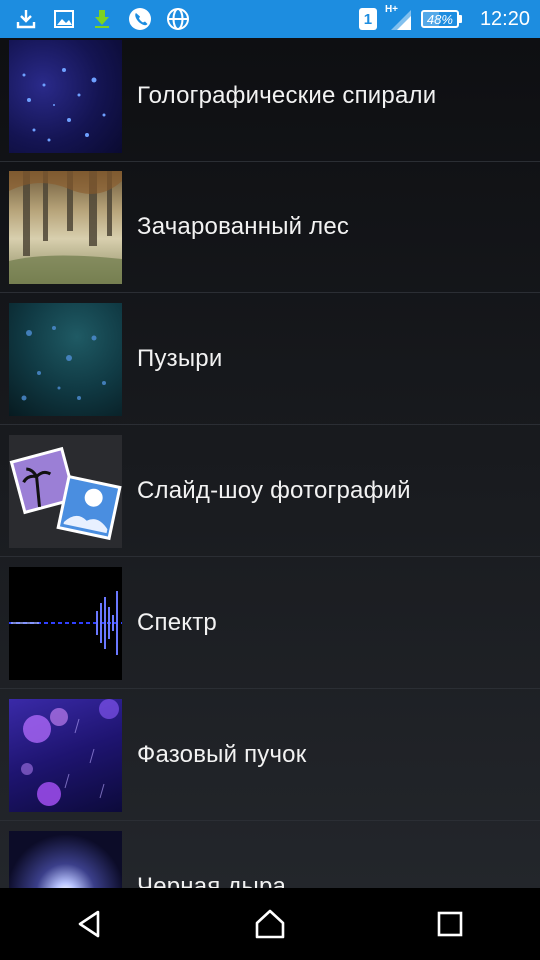  I want to click on wallpaper-title: Спектр, so click(177, 622).